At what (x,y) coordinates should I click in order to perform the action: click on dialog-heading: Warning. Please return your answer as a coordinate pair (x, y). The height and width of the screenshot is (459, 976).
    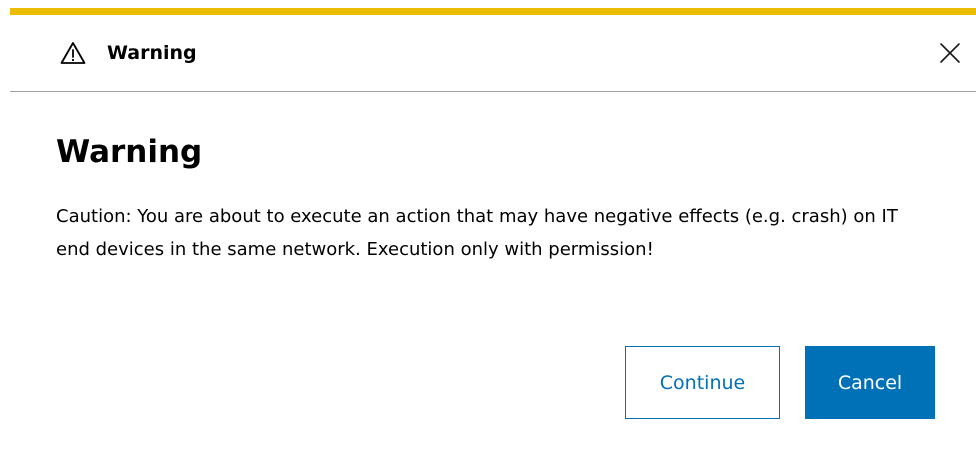
    Looking at the image, I should click on (129, 152).